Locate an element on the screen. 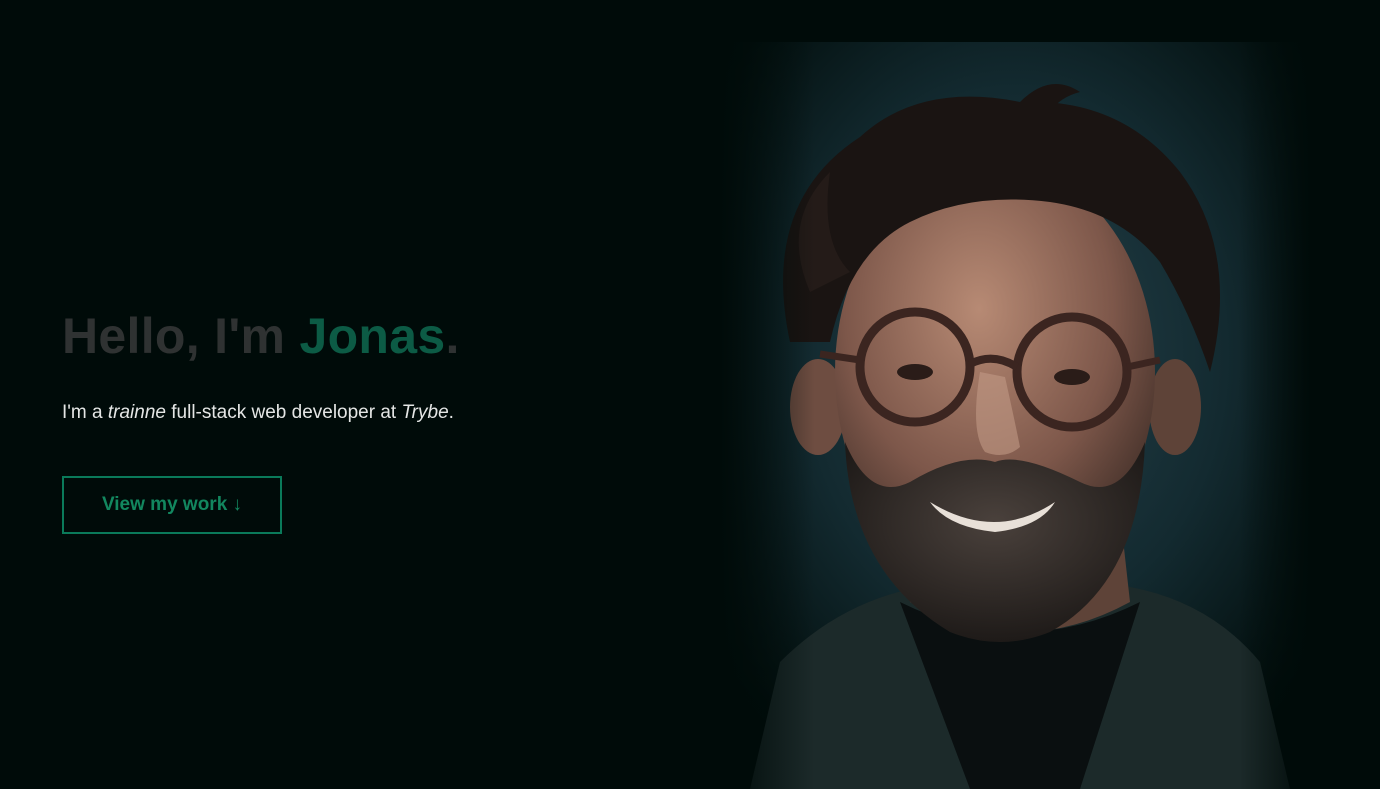 The height and width of the screenshot is (789, 1380). greeting-suffix: . is located at coordinates (452, 336).